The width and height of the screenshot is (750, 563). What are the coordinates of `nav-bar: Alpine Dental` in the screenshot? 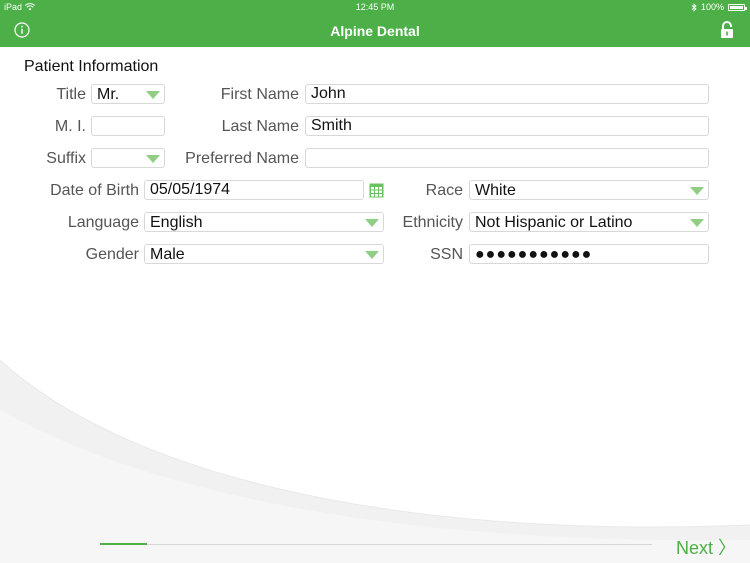 It's located at (375, 30).